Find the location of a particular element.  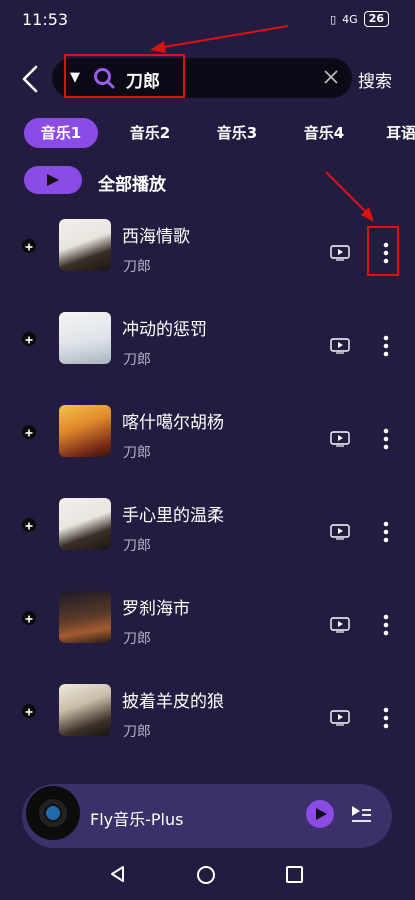

back-icon is located at coordinates (31, 79).